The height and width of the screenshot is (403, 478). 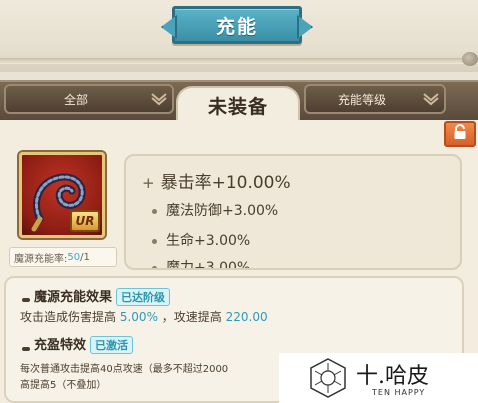 I want to click on watermark-logo-icon, so click(x=328, y=378).